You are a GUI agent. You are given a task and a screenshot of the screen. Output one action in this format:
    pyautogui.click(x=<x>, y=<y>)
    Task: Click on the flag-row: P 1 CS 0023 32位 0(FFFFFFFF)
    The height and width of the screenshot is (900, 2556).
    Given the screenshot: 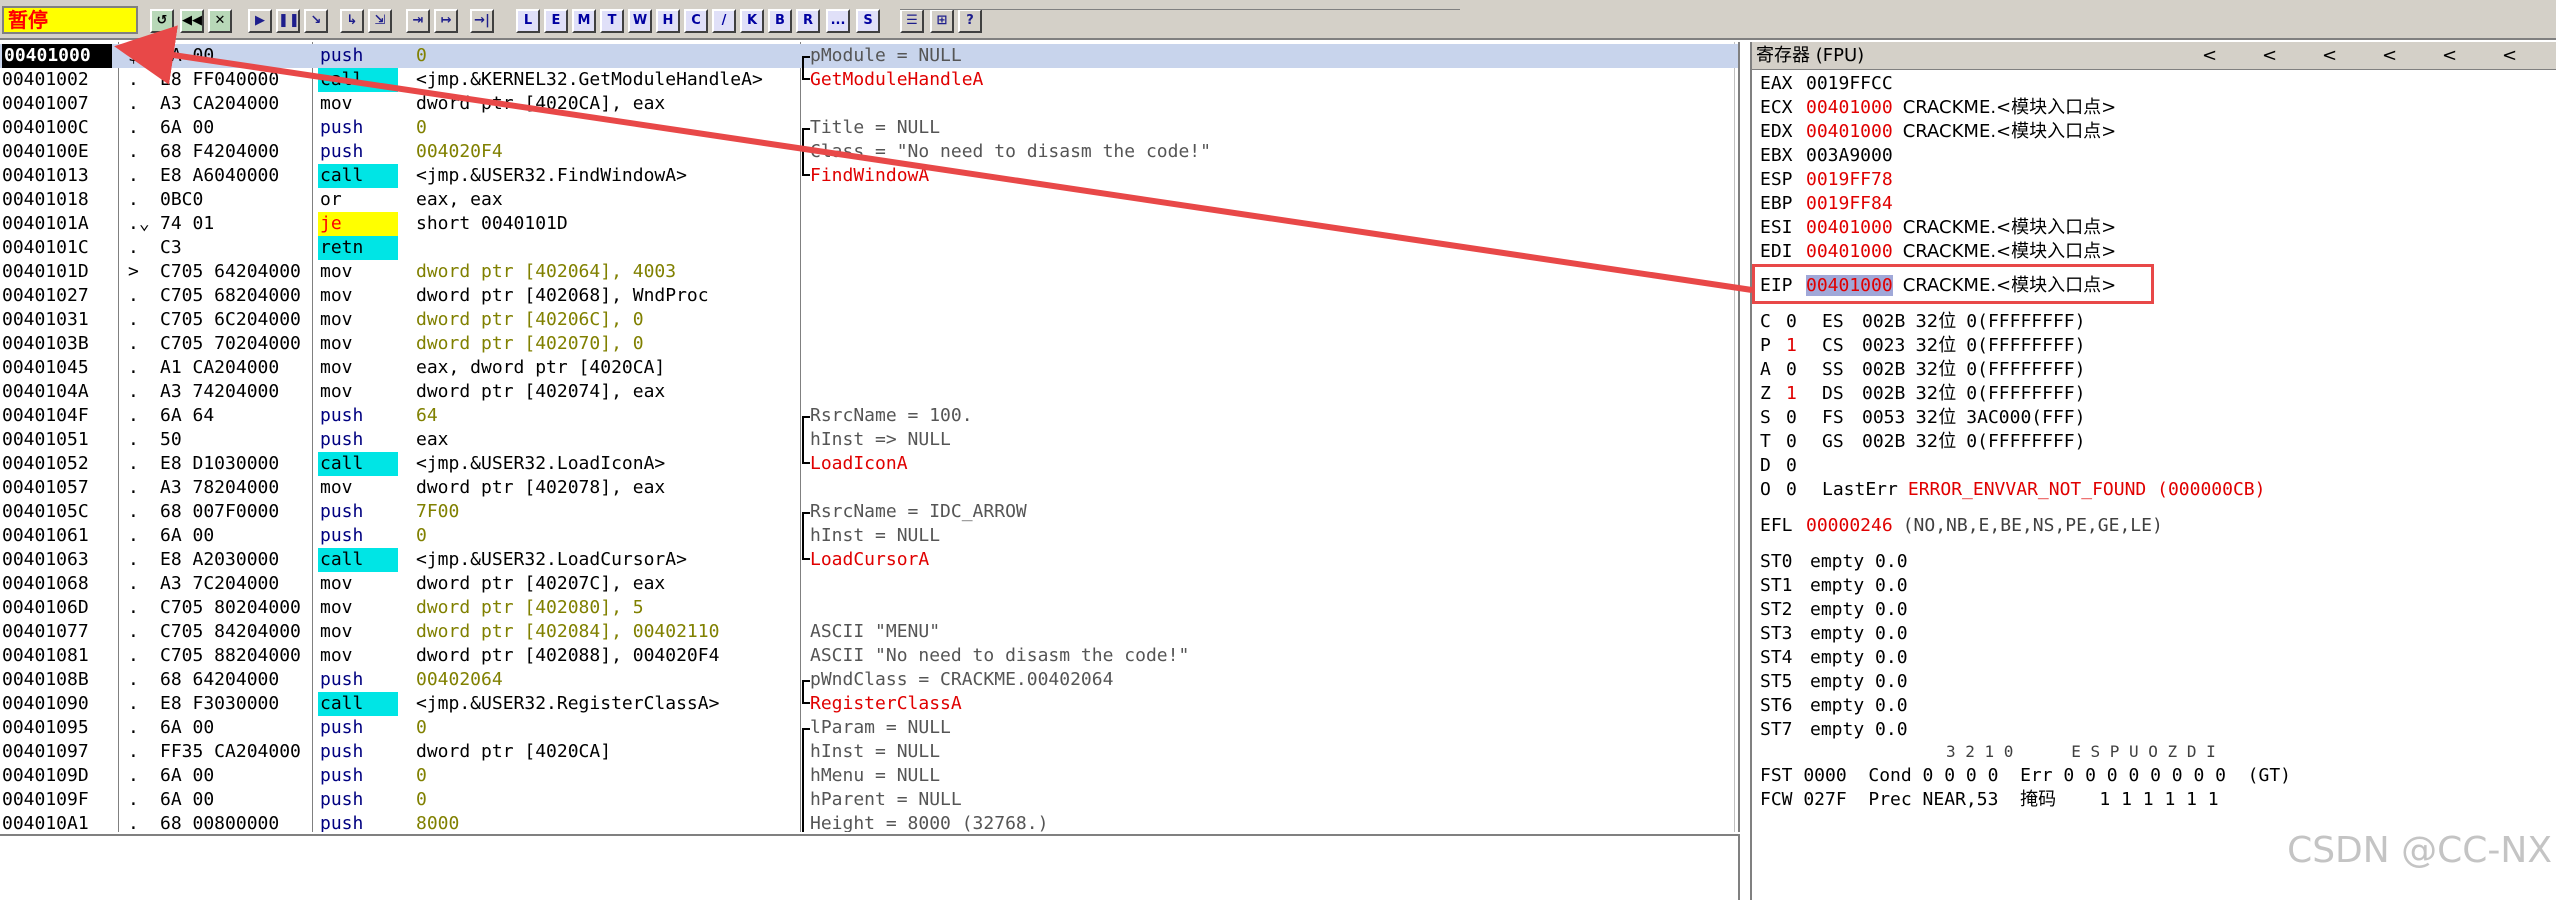 What is the action you would take?
    pyautogui.click(x=2150, y=346)
    